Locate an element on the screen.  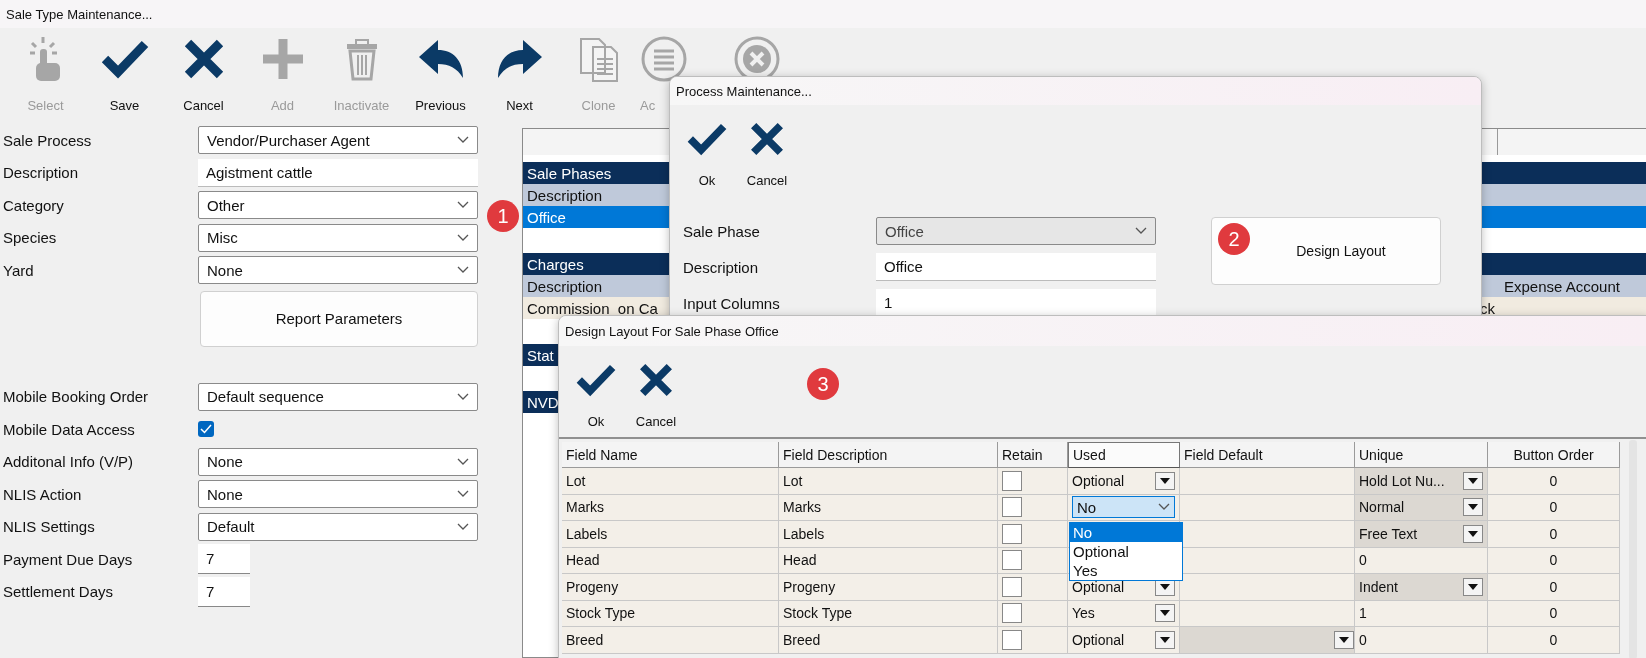
dropdown-field: Vendor/Purchaser Agent is located at coordinates (338, 140).